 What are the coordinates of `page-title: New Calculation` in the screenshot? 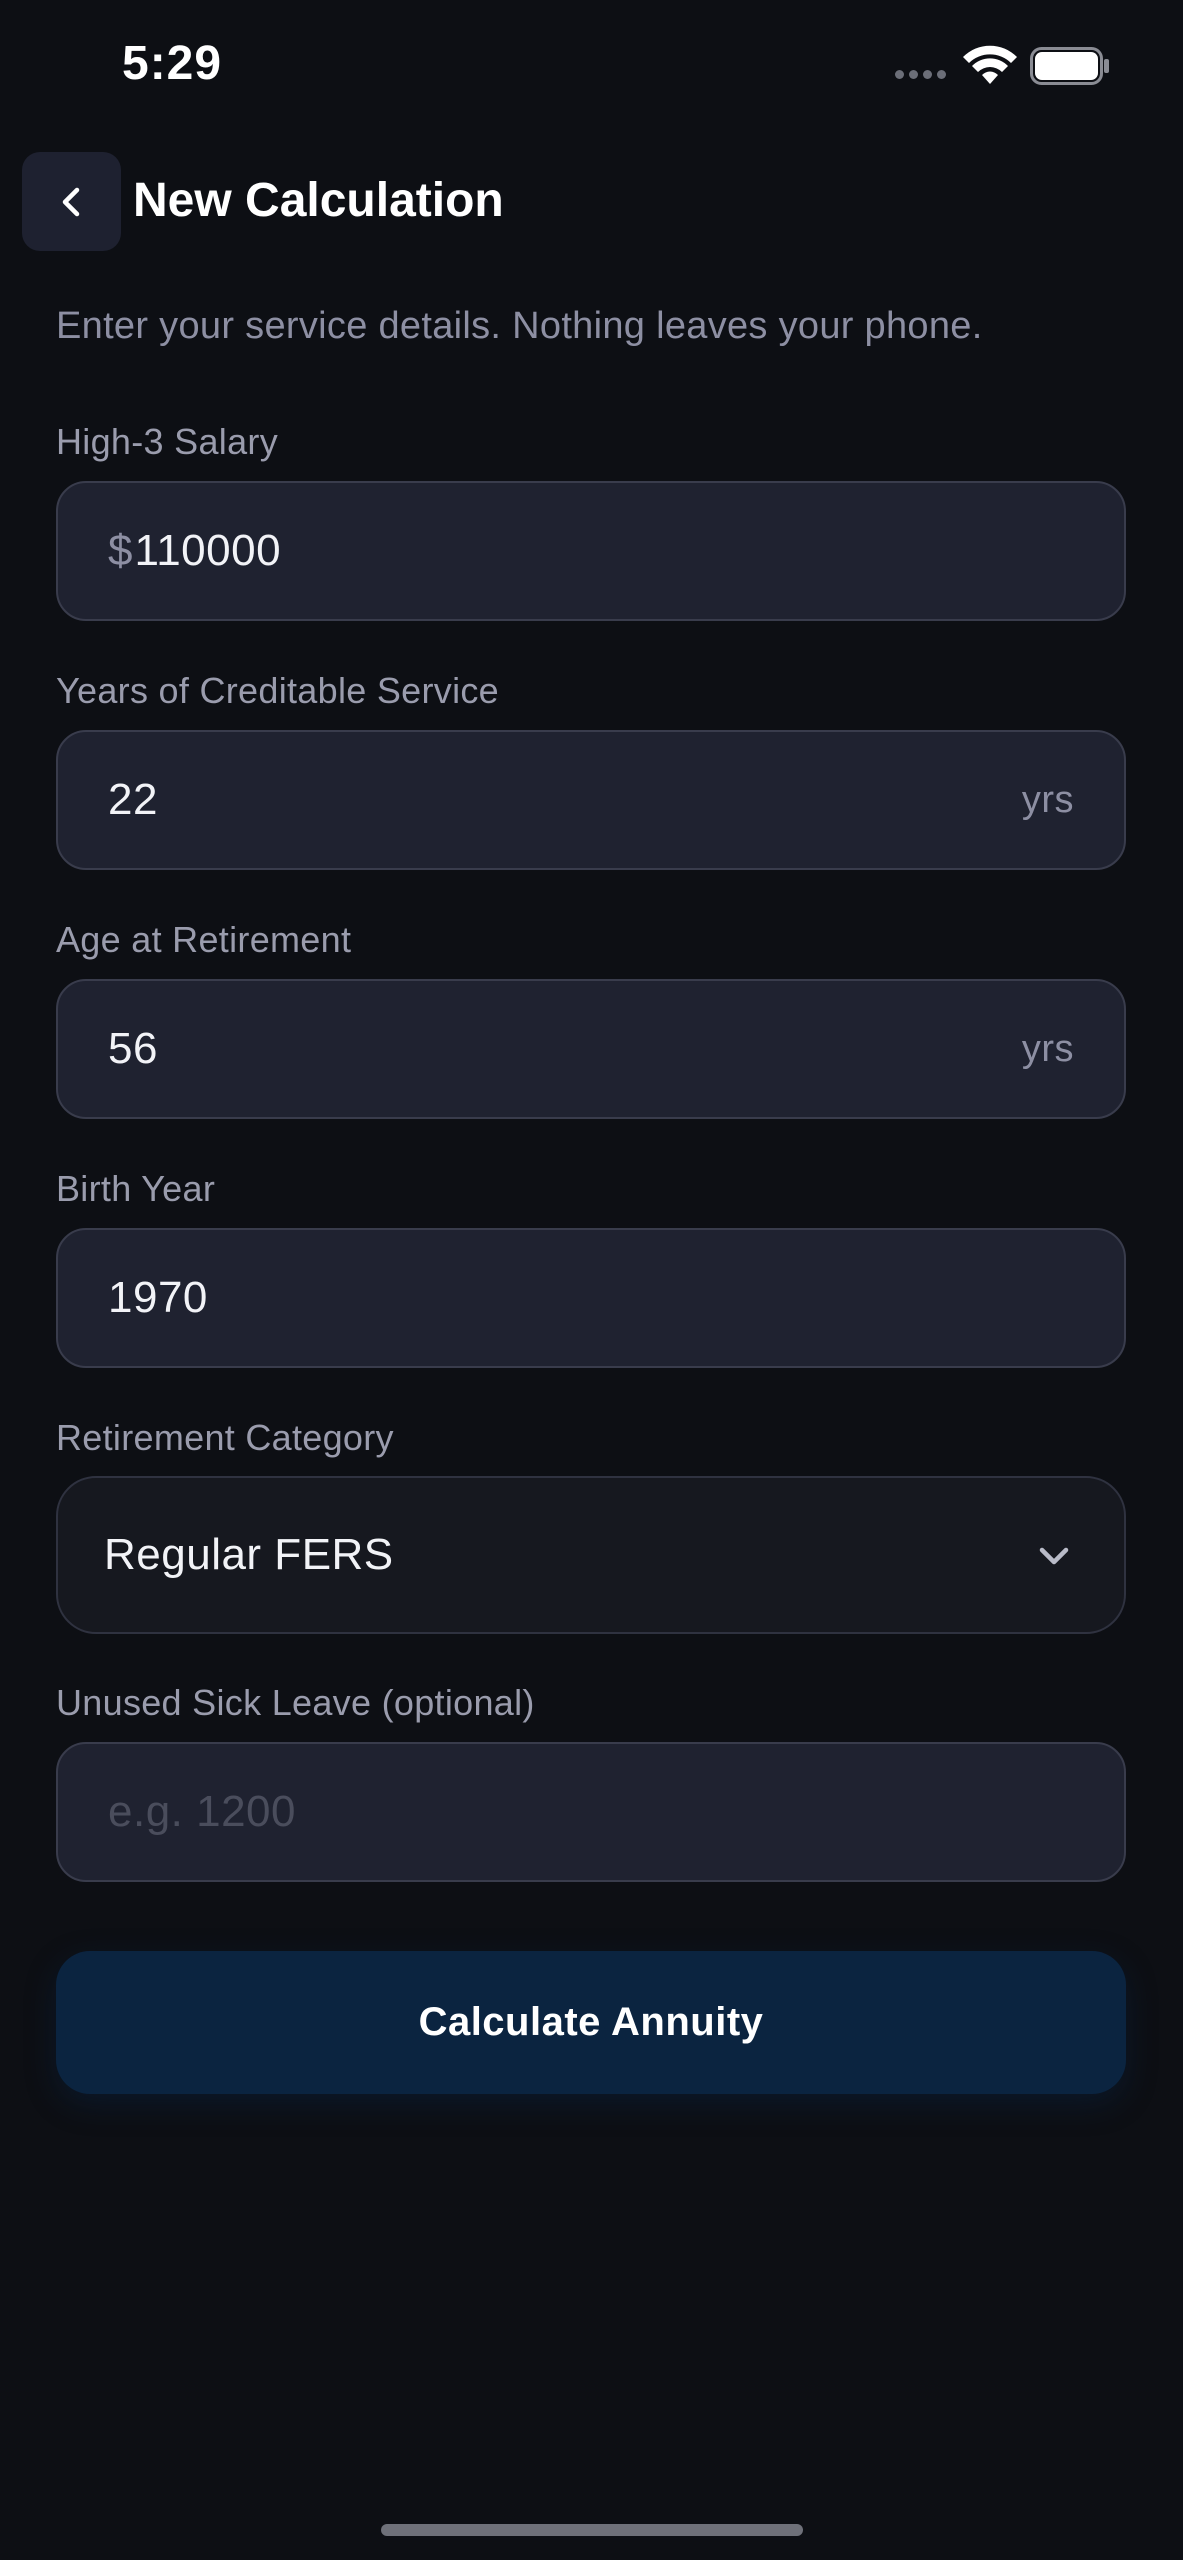 It's located at (318, 200).